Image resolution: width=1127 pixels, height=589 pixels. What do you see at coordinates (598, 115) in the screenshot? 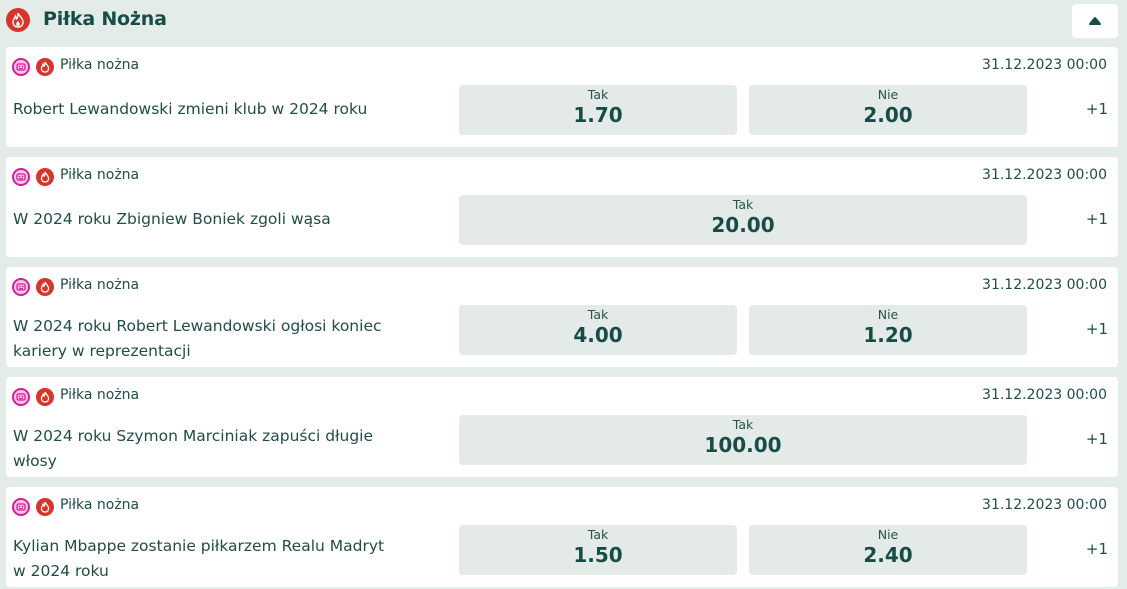
I see `odd-value: 1.70` at bounding box center [598, 115].